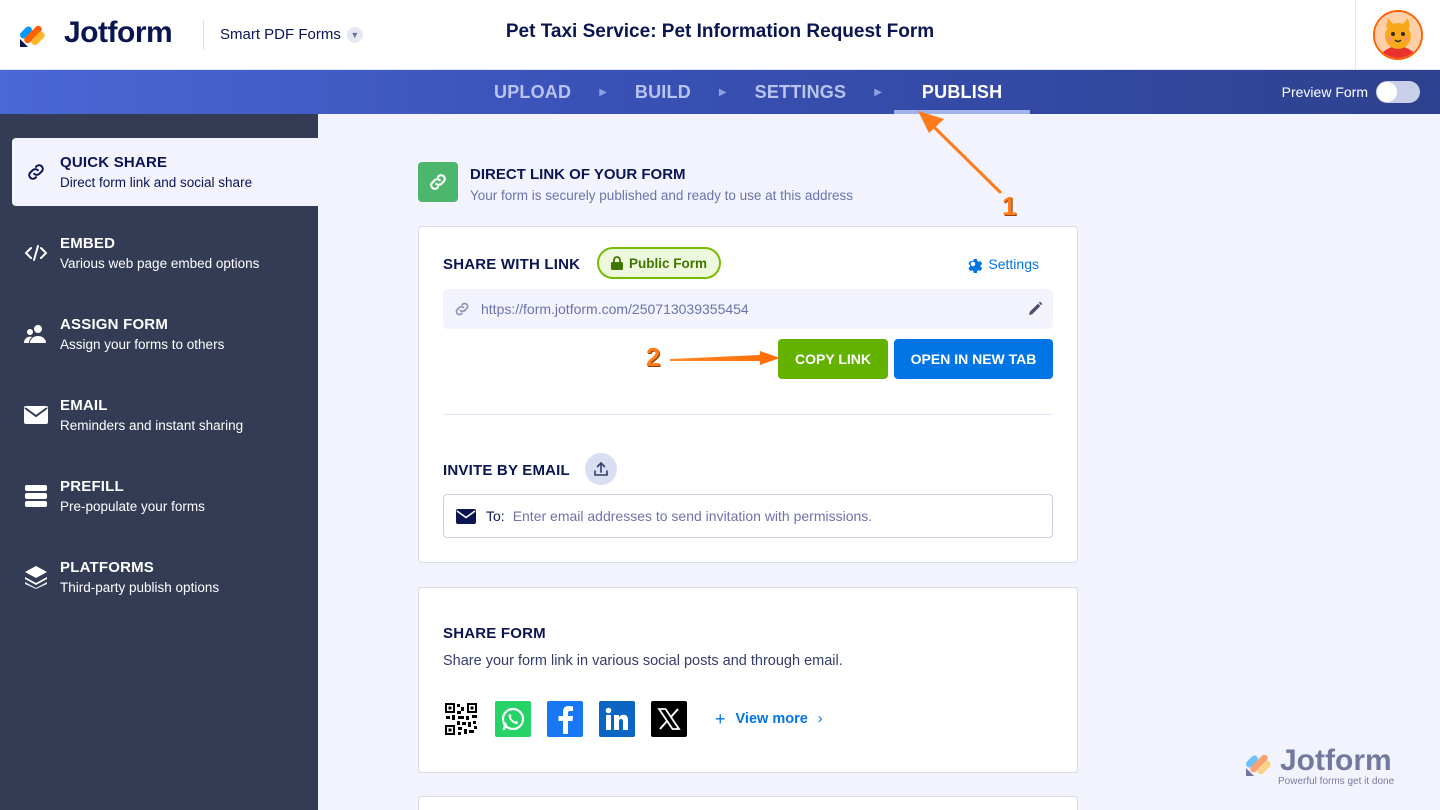 The width and height of the screenshot is (1440, 810). What do you see at coordinates (1013, 264) in the screenshot?
I see `settings-label: Settings` at bounding box center [1013, 264].